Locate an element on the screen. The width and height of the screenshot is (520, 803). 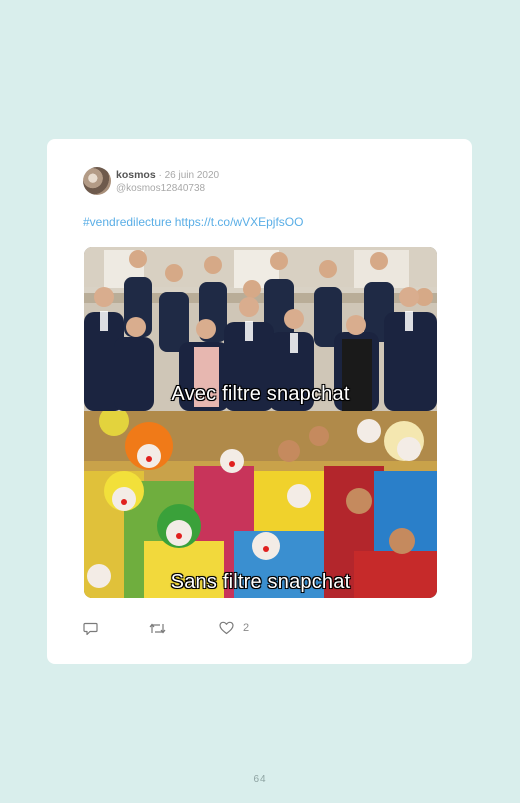
bottom-caption: Sans filtre snapchat is located at coordinates (260, 582).